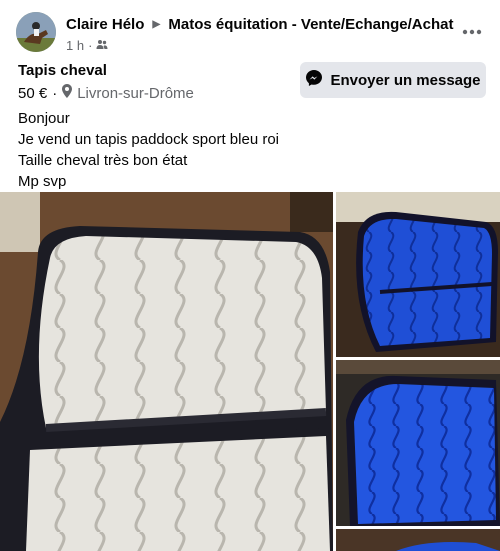 Image resolution: width=500 pixels, height=551 pixels. What do you see at coordinates (62, 70) in the screenshot?
I see `listing-title: Tapis cheval` at bounding box center [62, 70].